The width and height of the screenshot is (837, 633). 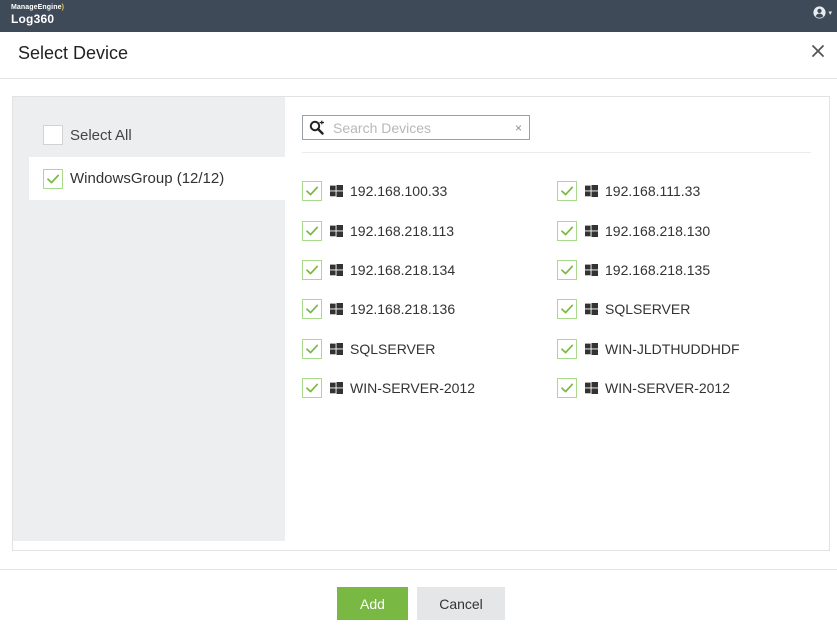 I want to click on add-button: Add, so click(x=372, y=603).